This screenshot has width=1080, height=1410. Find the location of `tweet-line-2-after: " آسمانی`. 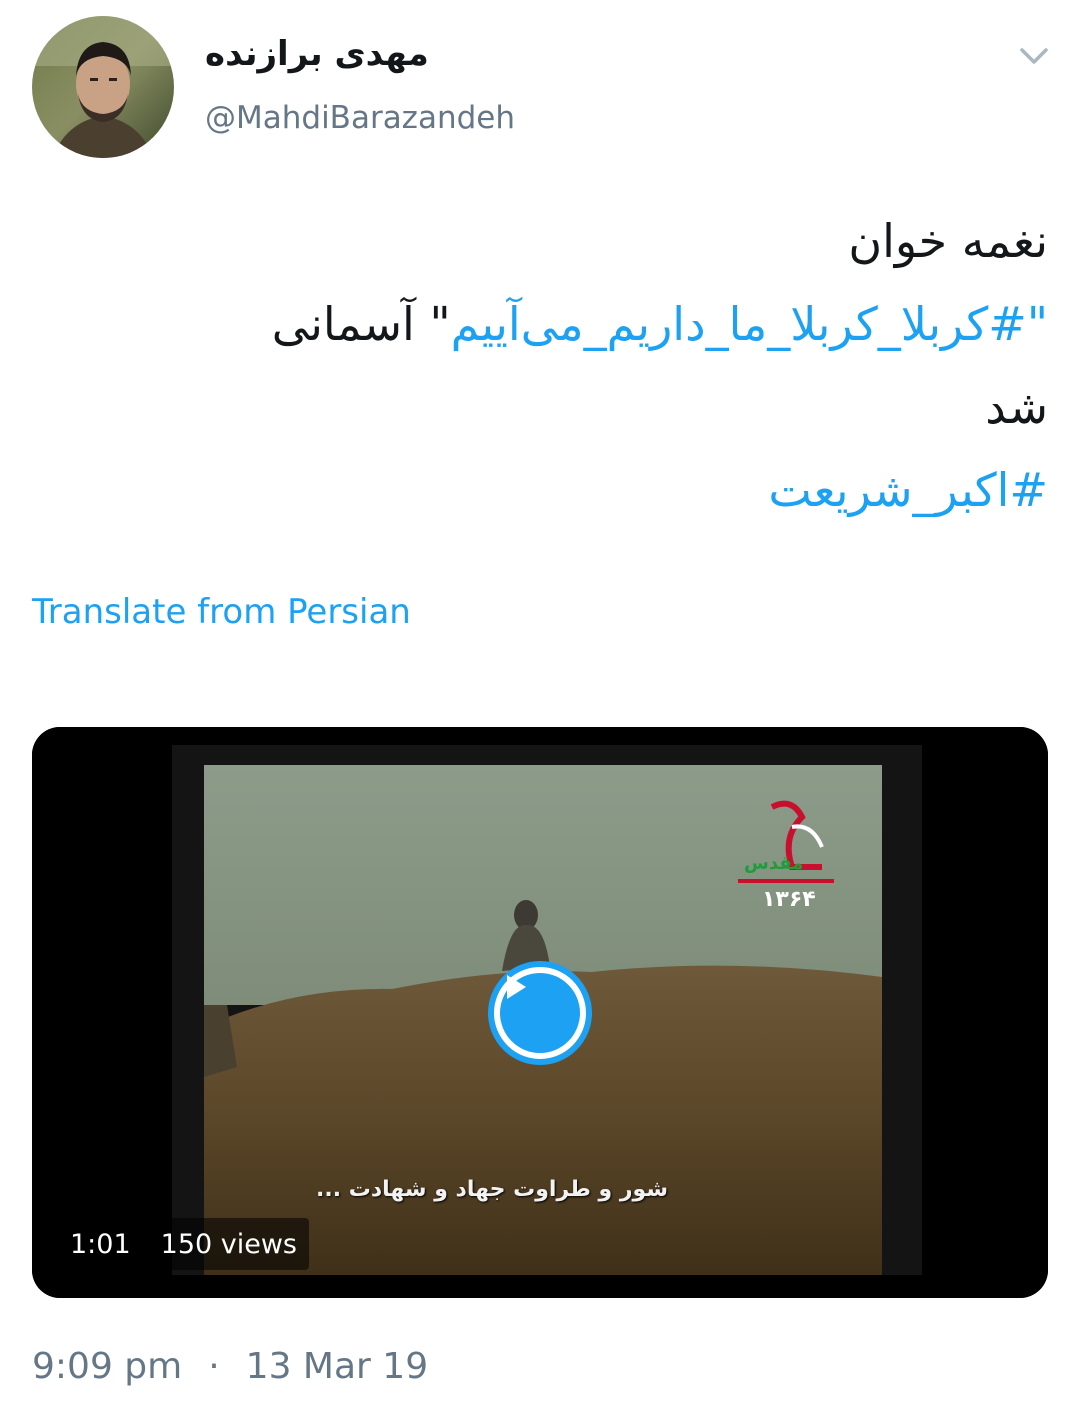

tweet-line-2-after: " آسمانی is located at coordinates (361, 324).